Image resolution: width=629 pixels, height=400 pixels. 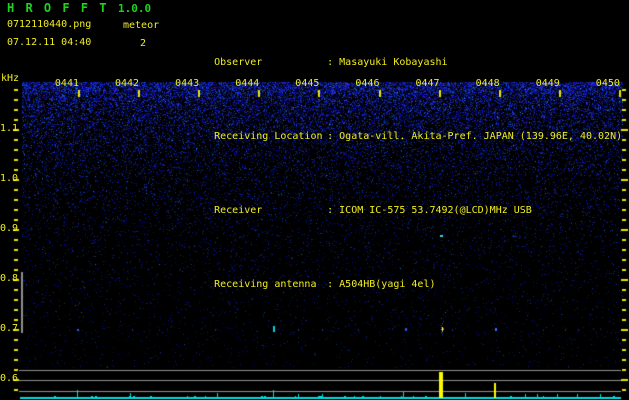 I want to click on meteor-count-value: 2, so click(x=143, y=43).